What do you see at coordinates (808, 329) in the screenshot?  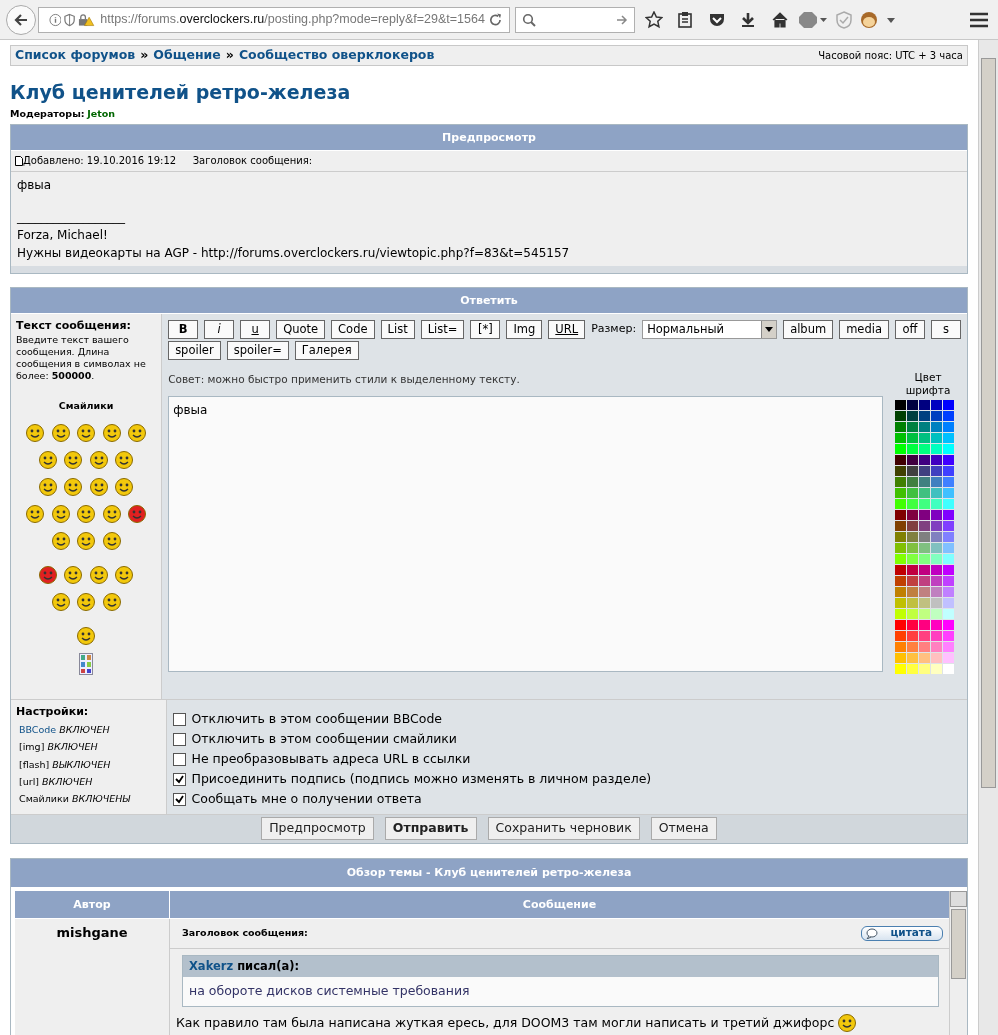 I see `format-button: album` at bounding box center [808, 329].